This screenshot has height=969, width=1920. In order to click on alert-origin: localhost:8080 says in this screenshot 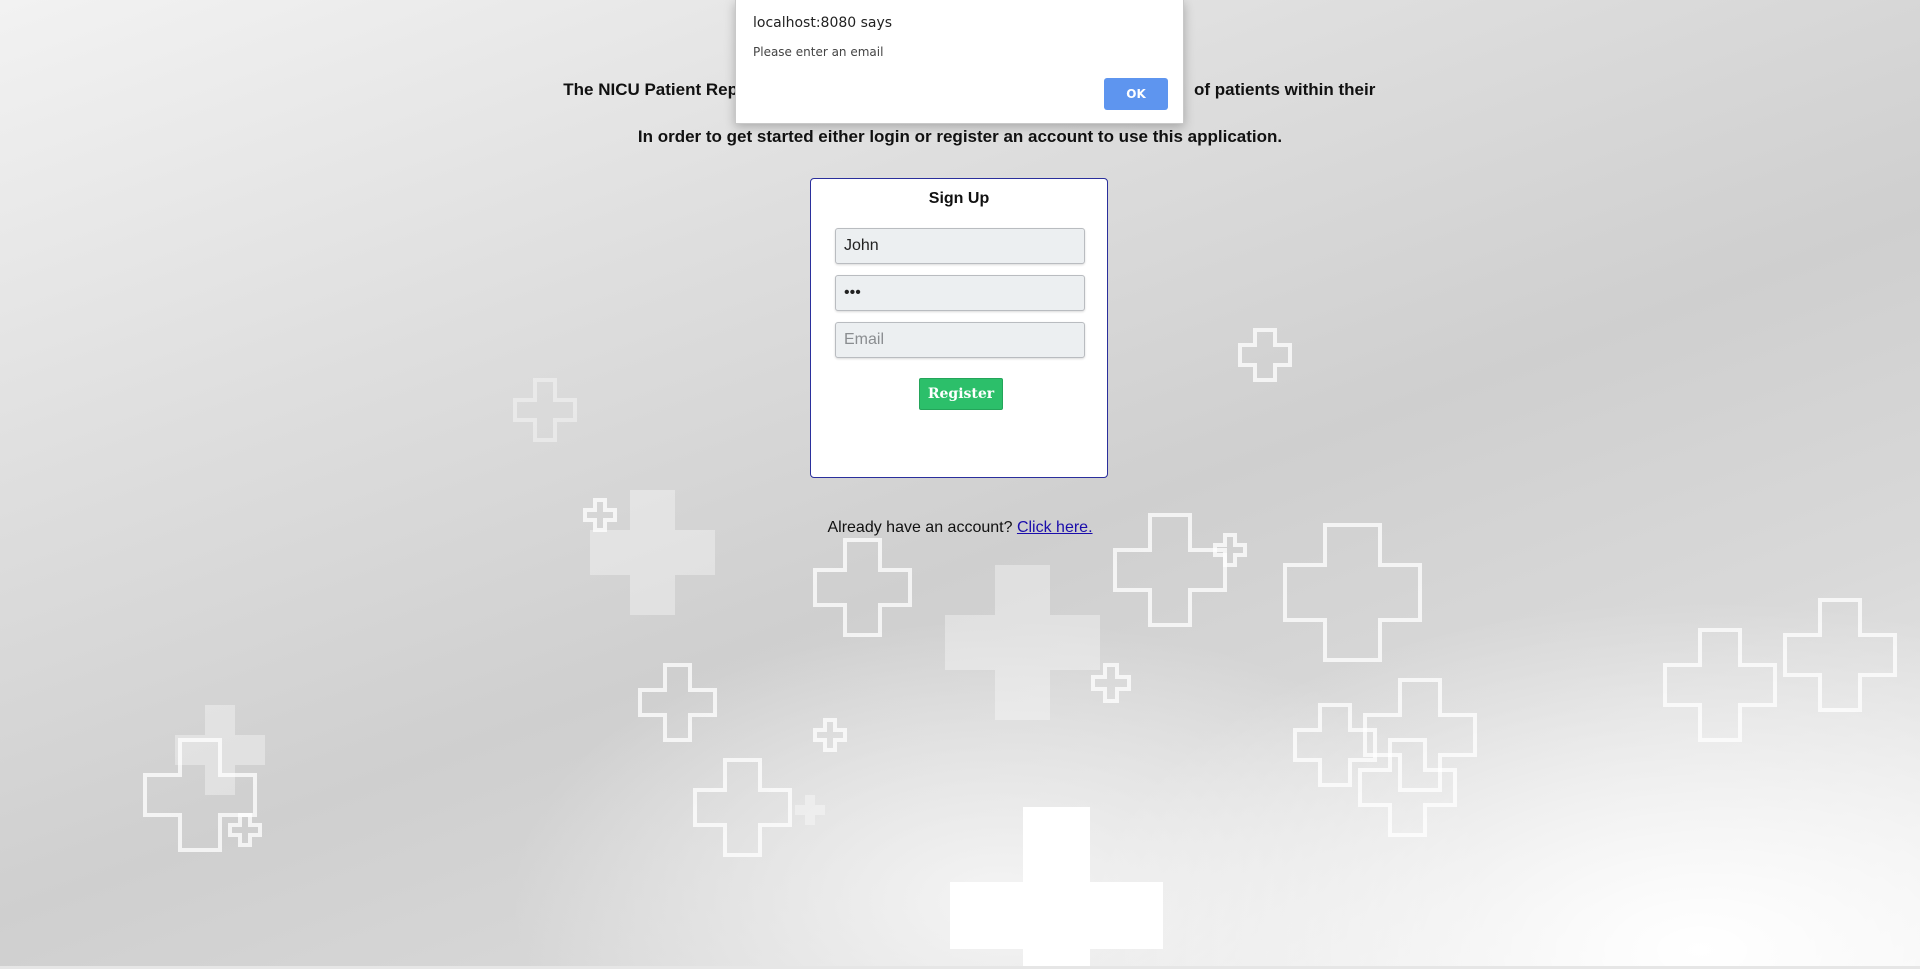, I will do `click(823, 23)`.